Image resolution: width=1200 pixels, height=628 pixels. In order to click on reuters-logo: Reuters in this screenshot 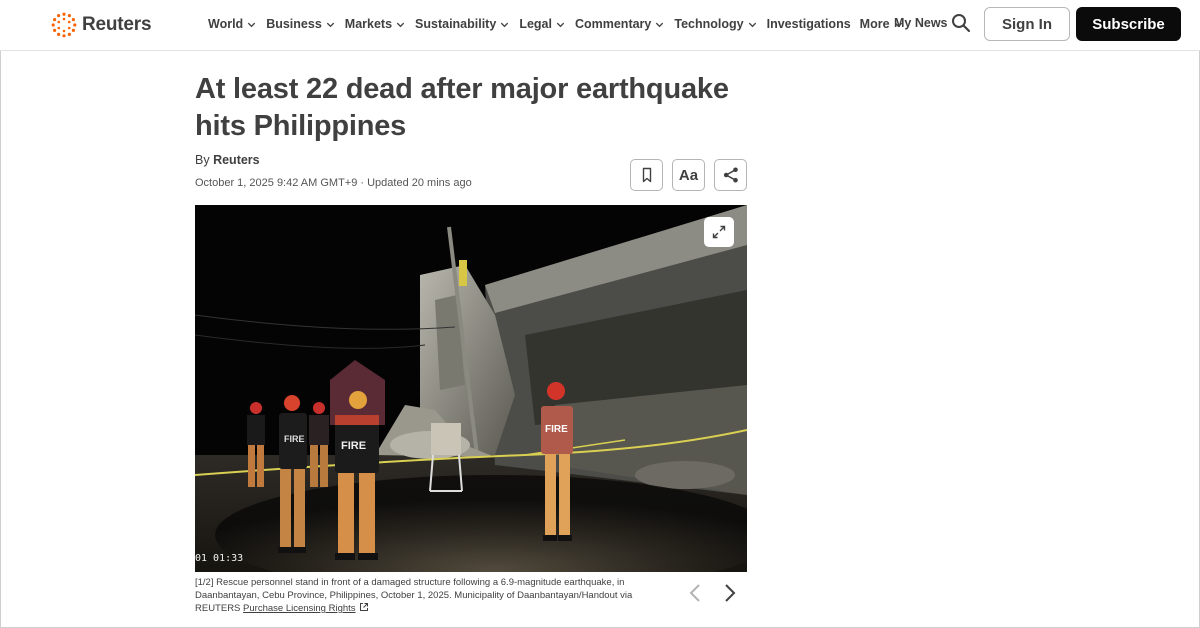, I will do `click(101, 25)`.